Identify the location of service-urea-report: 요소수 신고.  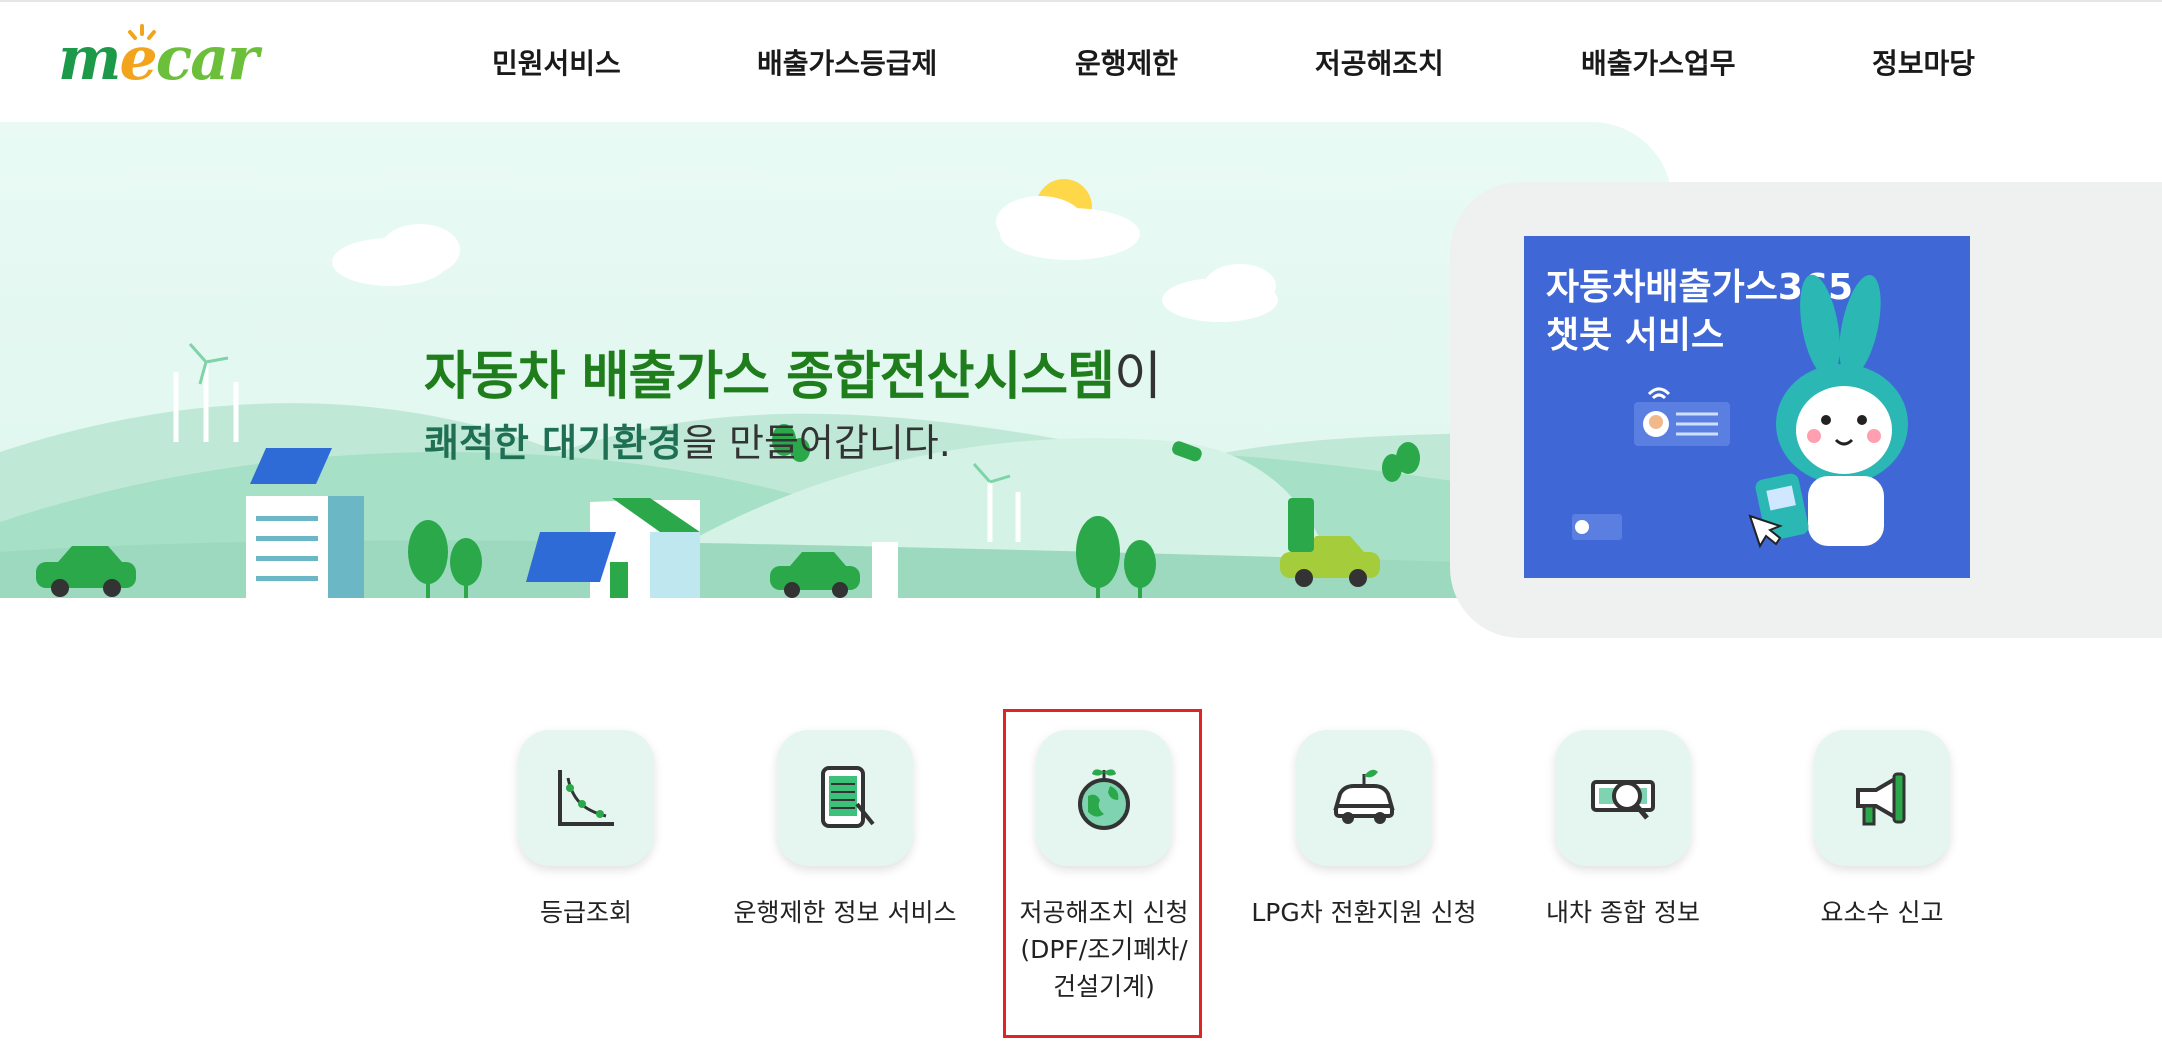
(1882, 830).